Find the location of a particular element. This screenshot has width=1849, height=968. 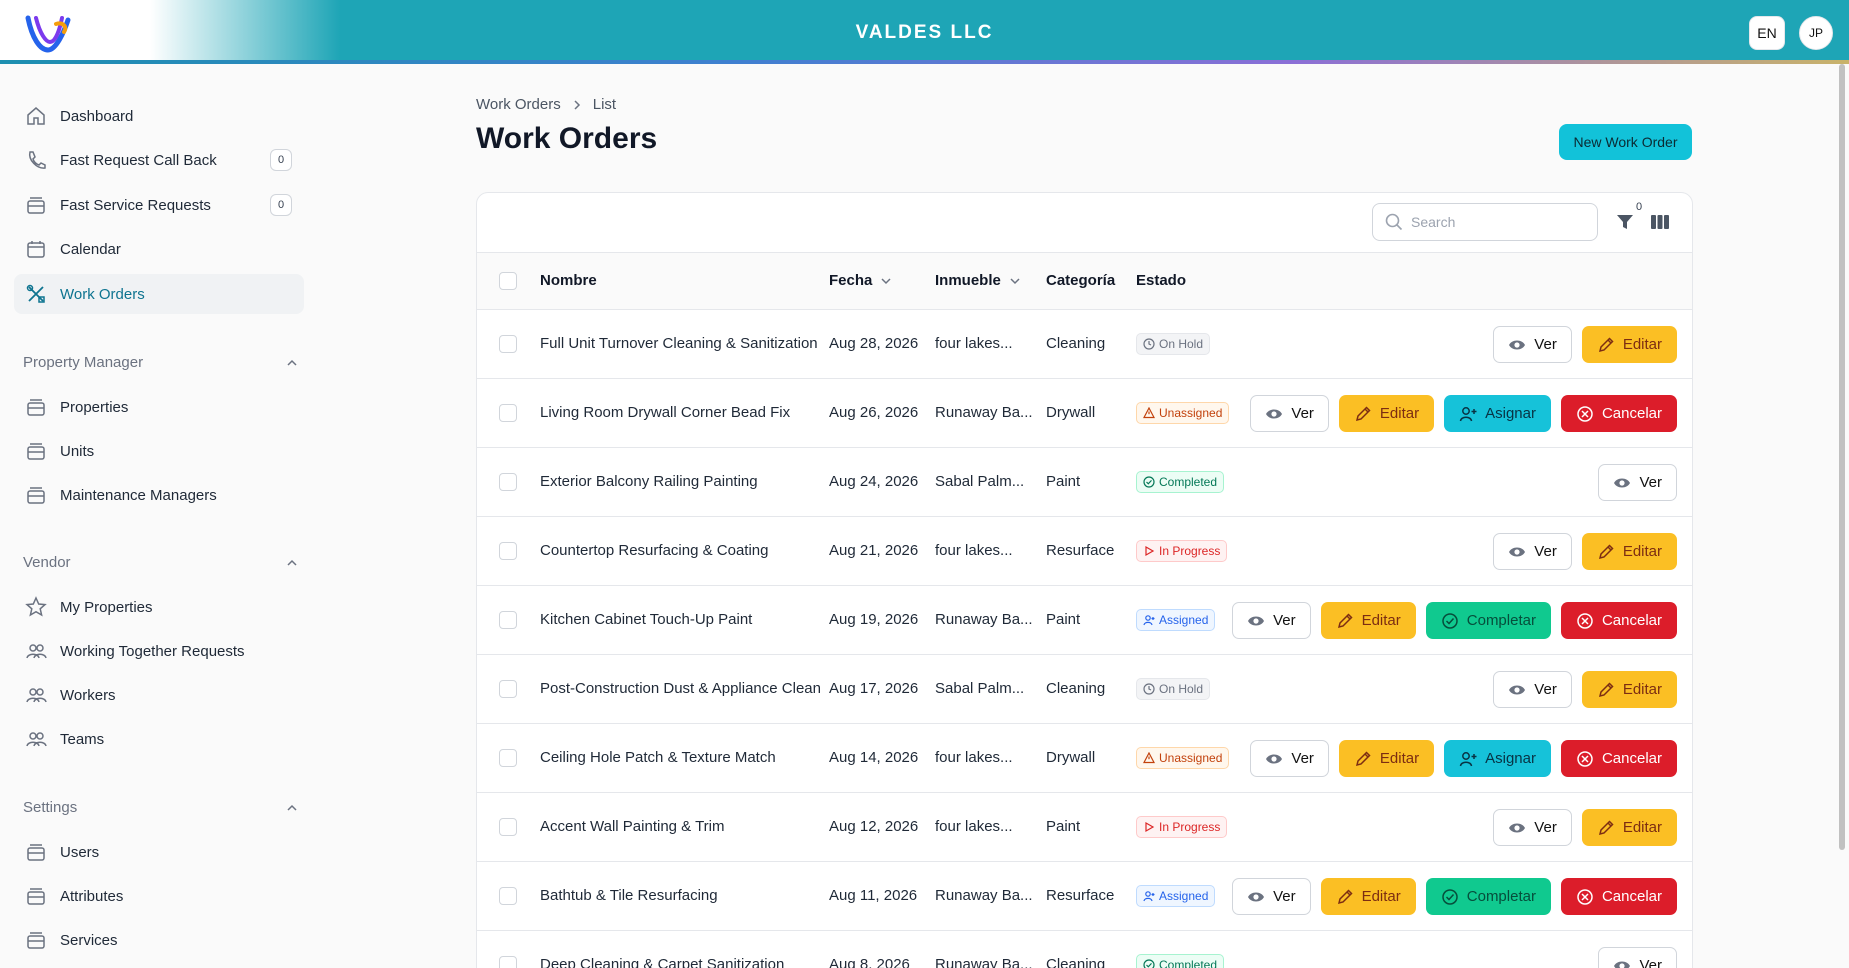

cell-nombre: Countertop Resurfacing & Coating is located at coordinates (654, 550).